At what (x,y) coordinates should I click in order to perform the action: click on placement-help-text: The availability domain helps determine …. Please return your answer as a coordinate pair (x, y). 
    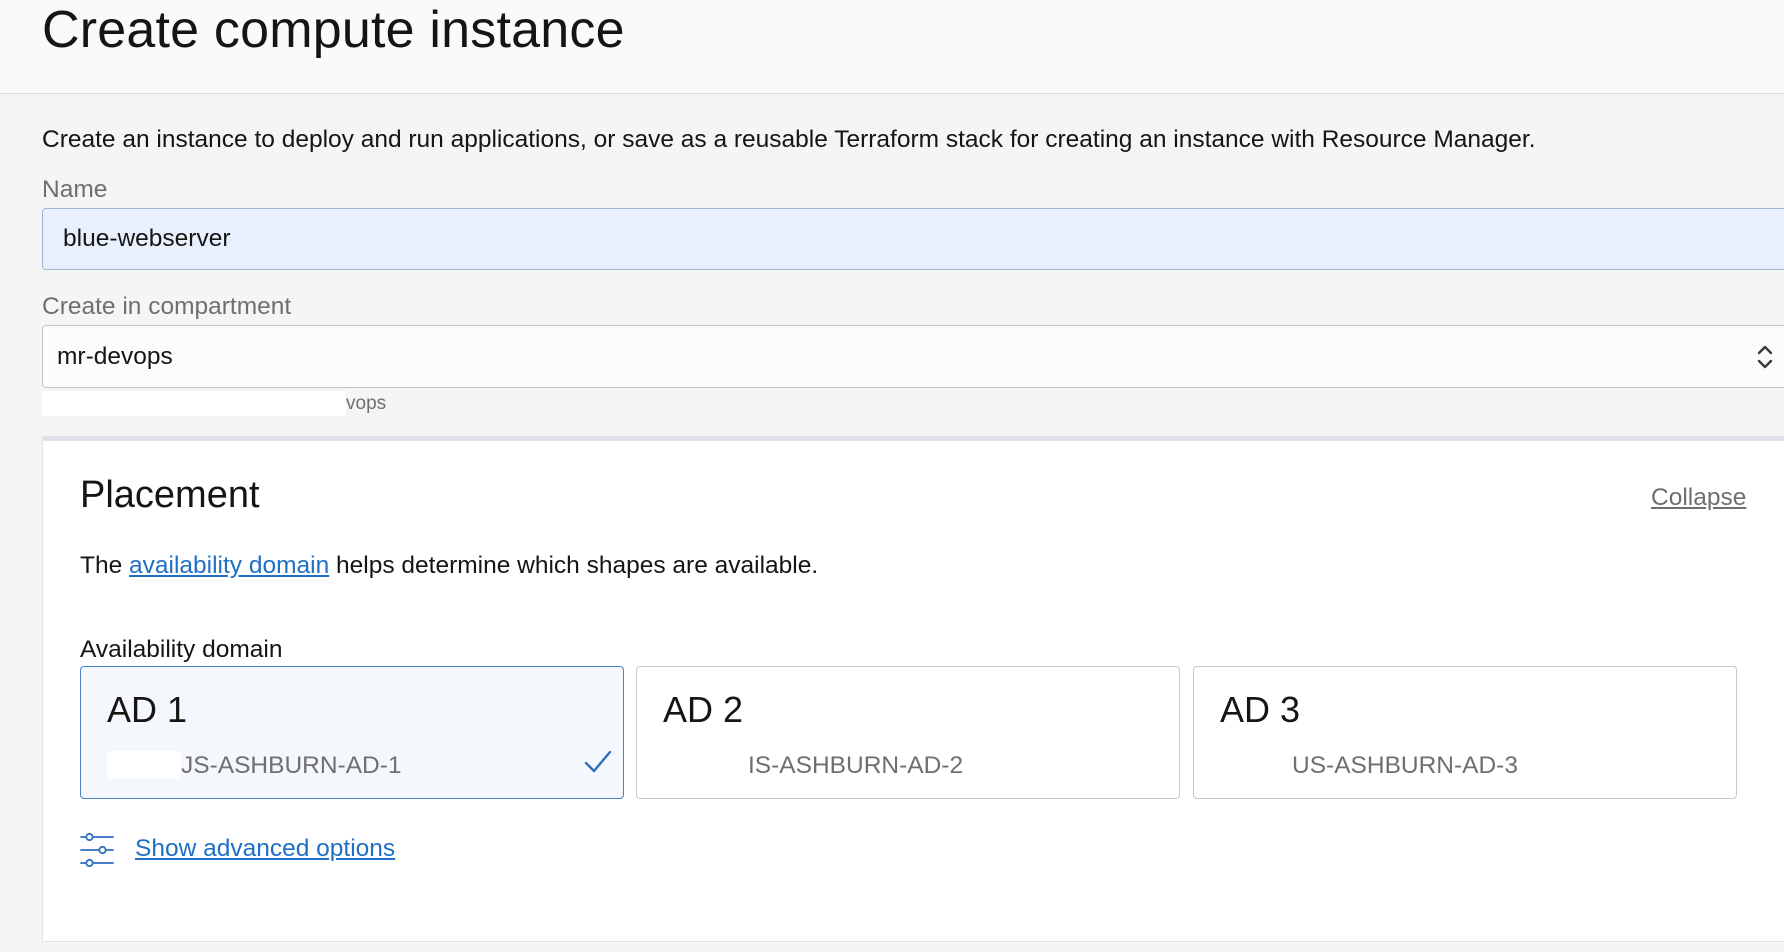
    Looking at the image, I should click on (449, 566).